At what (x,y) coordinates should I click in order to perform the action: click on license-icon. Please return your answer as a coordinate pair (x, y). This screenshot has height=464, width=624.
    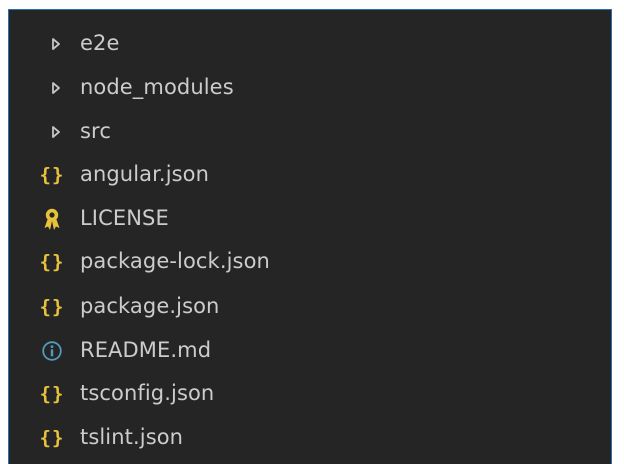
    Looking at the image, I should click on (52, 219).